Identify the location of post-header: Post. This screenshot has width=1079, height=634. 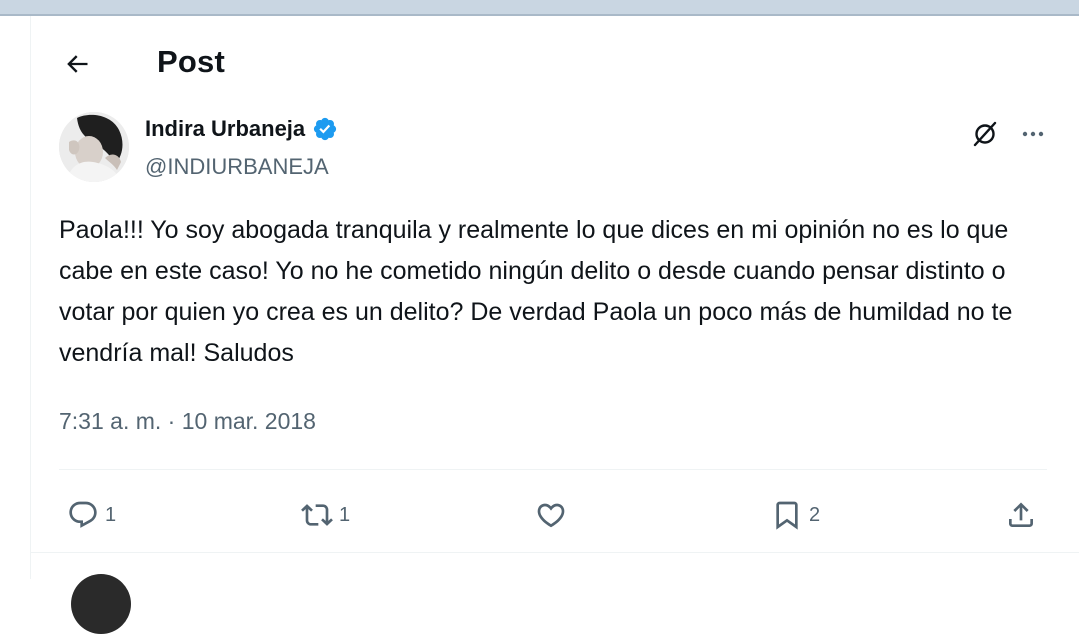
(555, 61).